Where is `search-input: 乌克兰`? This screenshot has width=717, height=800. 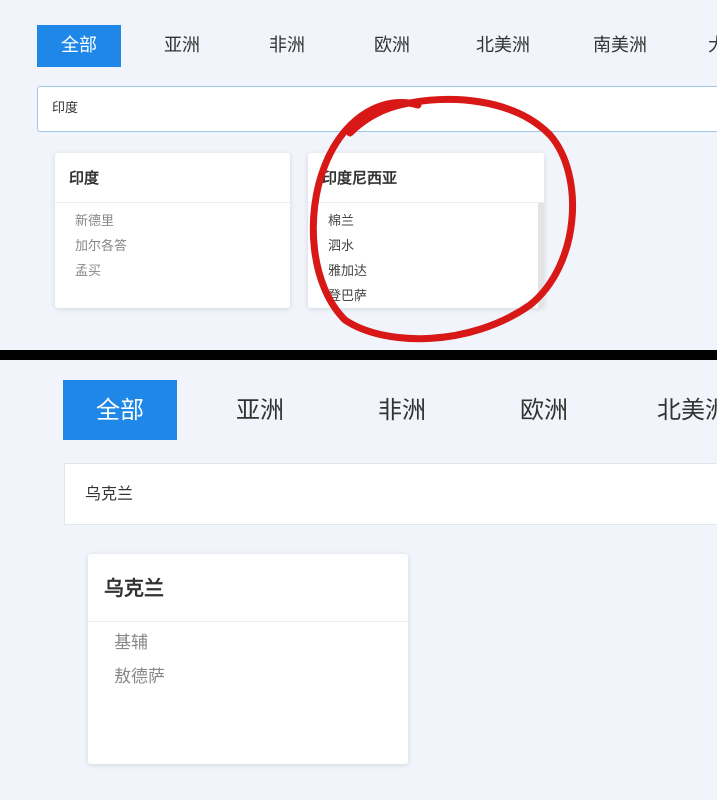 search-input: 乌克兰 is located at coordinates (390, 494).